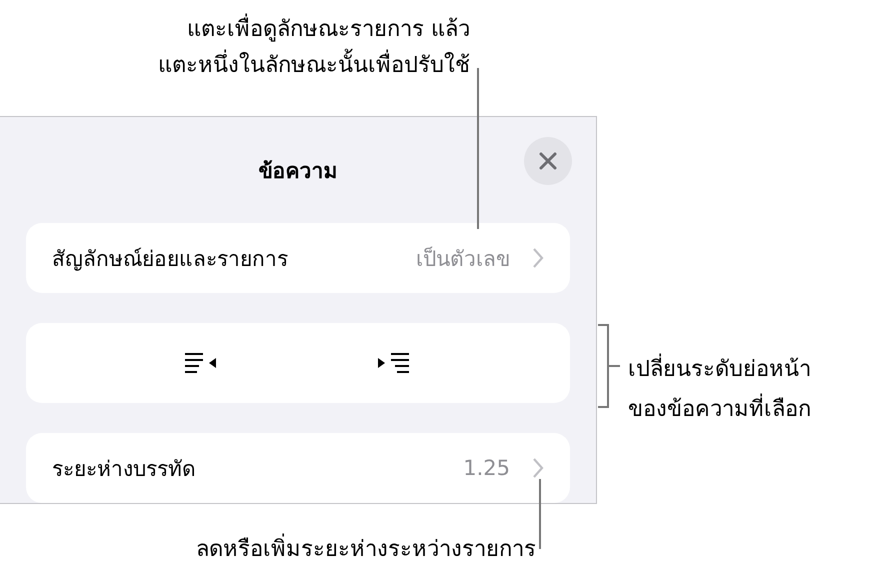 The image size is (896, 569). Describe the element at coordinates (719, 370) in the screenshot. I see `callout-text: เปลี่ยนระดับย่อหน้า` at that location.